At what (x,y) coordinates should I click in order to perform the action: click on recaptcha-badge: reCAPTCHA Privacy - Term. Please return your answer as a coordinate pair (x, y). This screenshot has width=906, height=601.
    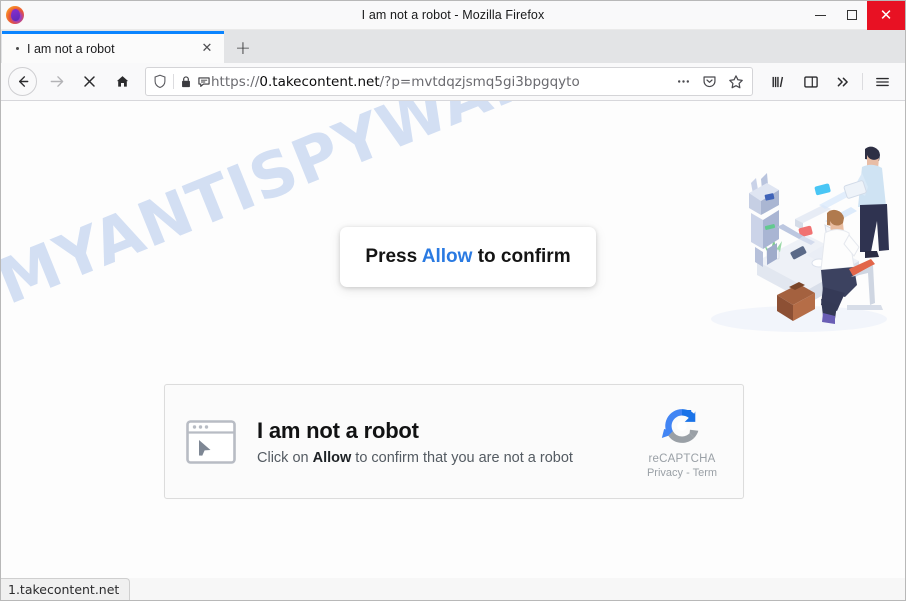
    Looking at the image, I should click on (684, 441).